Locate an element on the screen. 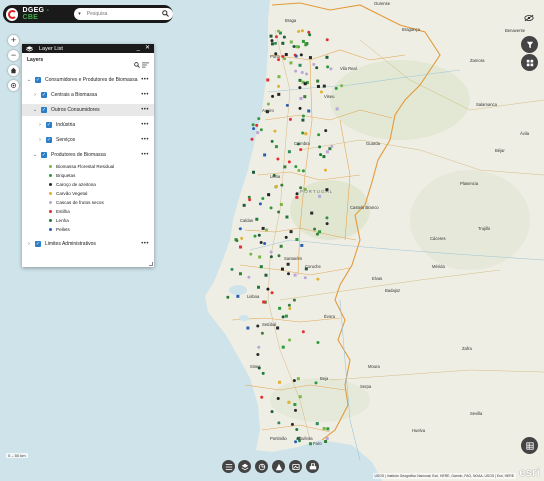  search-source-dropdown-icon: ▾ is located at coordinates (79, 14).